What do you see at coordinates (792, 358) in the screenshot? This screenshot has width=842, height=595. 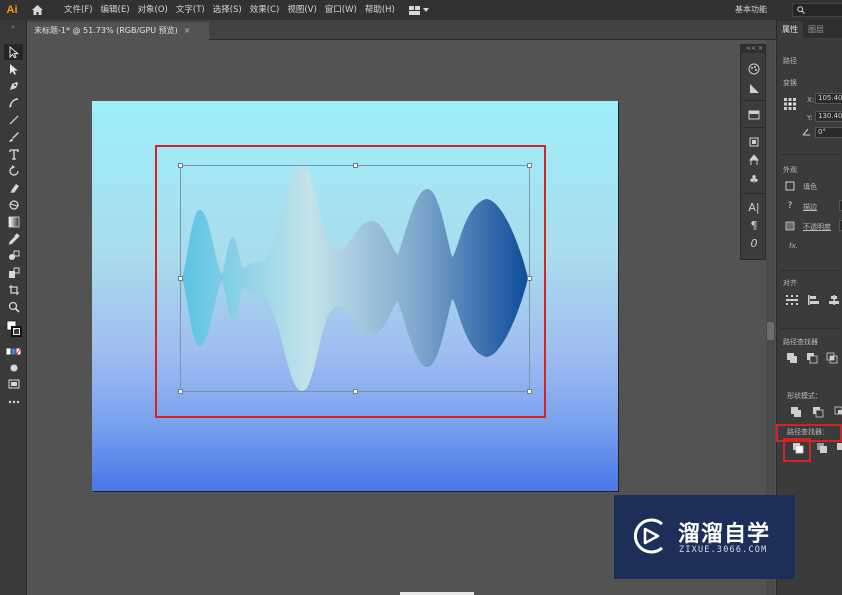 I see `pathfinder-unite-icon` at bounding box center [792, 358].